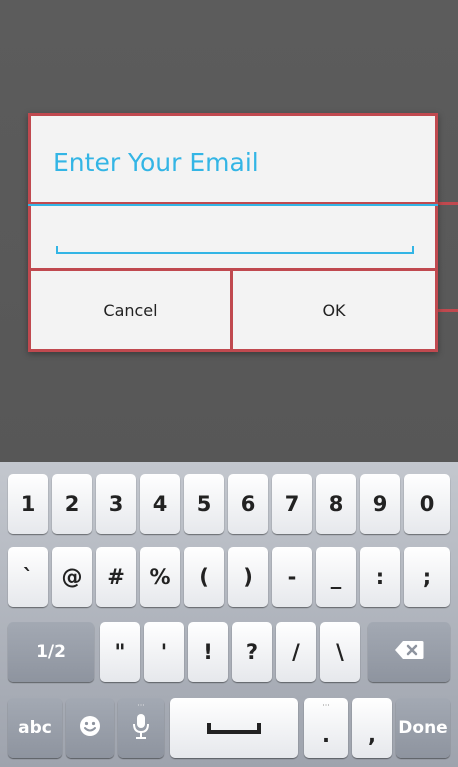 The height and width of the screenshot is (767, 458). What do you see at coordinates (164, 652) in the screenshot?
I see `key-apostrophe: '` at bounding box center [164, 652].